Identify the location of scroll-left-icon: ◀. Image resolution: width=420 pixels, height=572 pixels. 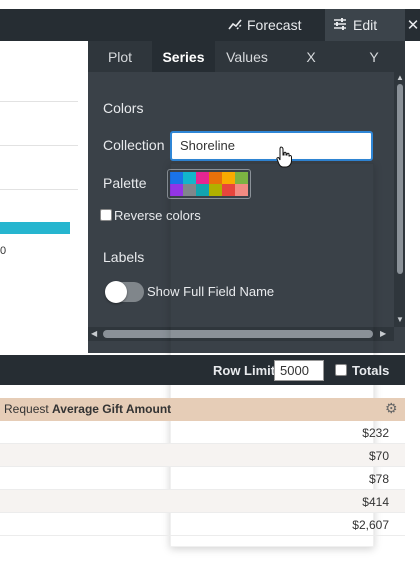
(94, 333).